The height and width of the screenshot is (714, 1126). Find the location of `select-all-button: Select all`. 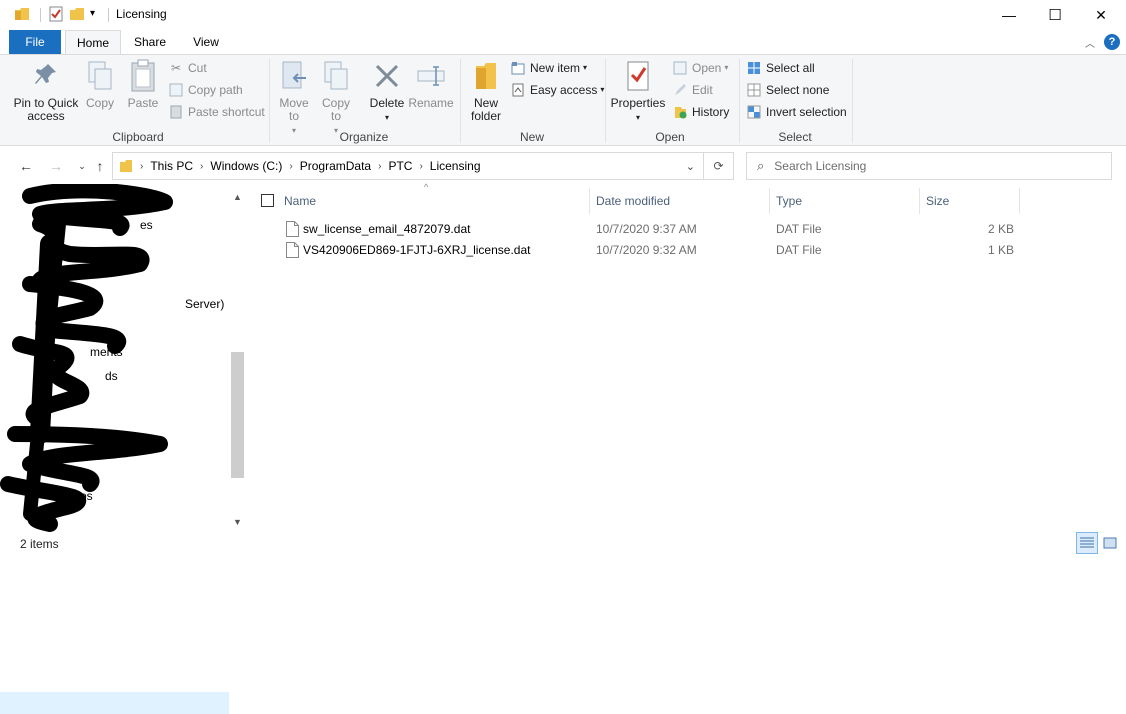

select-all-button: Select all is located at coordinates (780, 68).